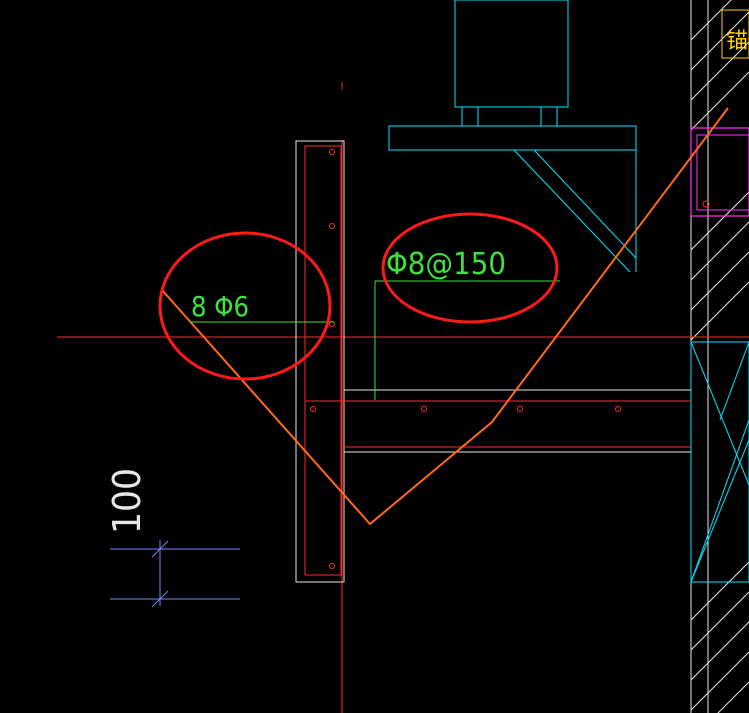 The height and width of the screenshot is (713, 749). What do you see at coordinates (127, 501) in the screenshot?
I see `dimension-label: 100` at bounding box center [127, 501].